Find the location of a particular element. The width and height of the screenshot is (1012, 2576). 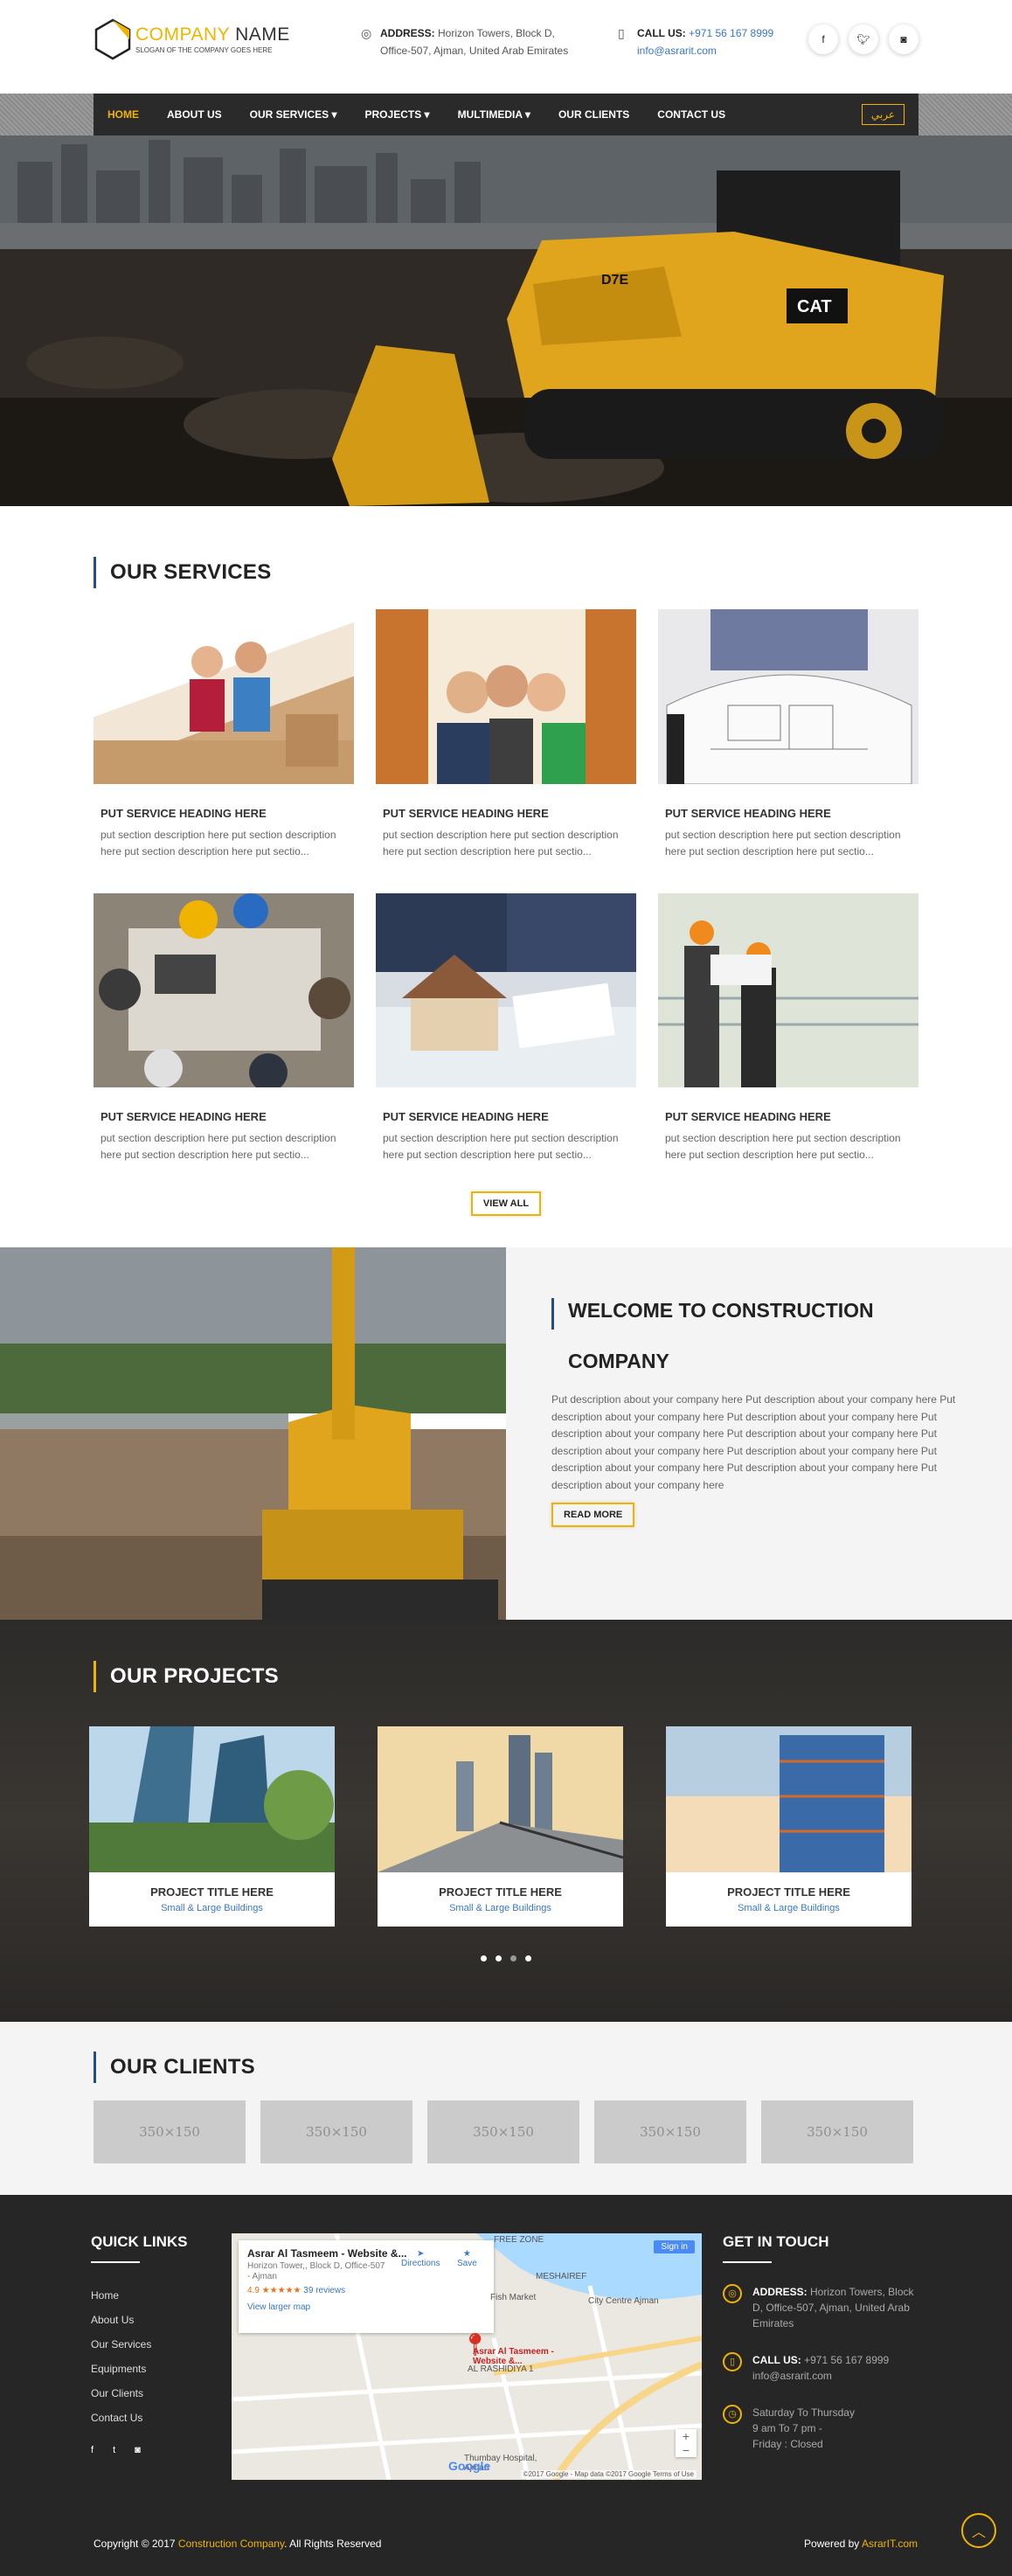

read-more-button: READ MORE is located at coordinates (593, 1515).